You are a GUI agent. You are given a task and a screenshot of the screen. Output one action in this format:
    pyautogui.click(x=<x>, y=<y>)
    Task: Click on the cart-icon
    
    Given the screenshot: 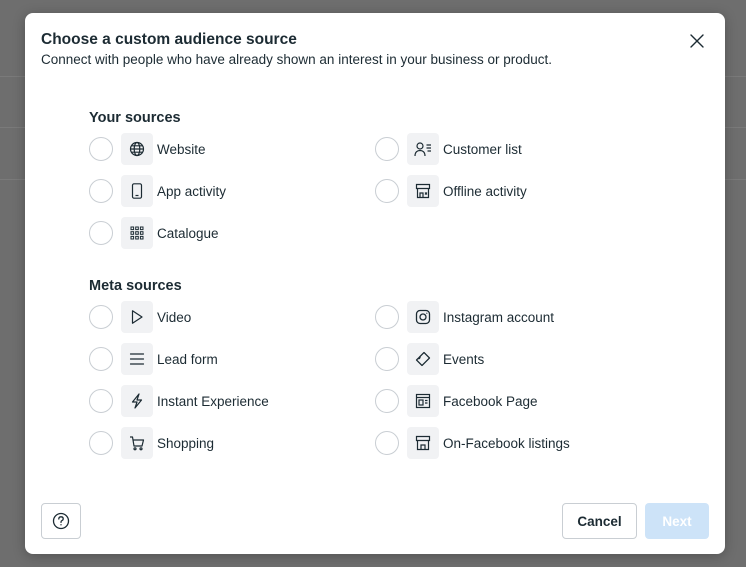 What is the action you would take?
    pyautogui.click(x=137, y=443)
    